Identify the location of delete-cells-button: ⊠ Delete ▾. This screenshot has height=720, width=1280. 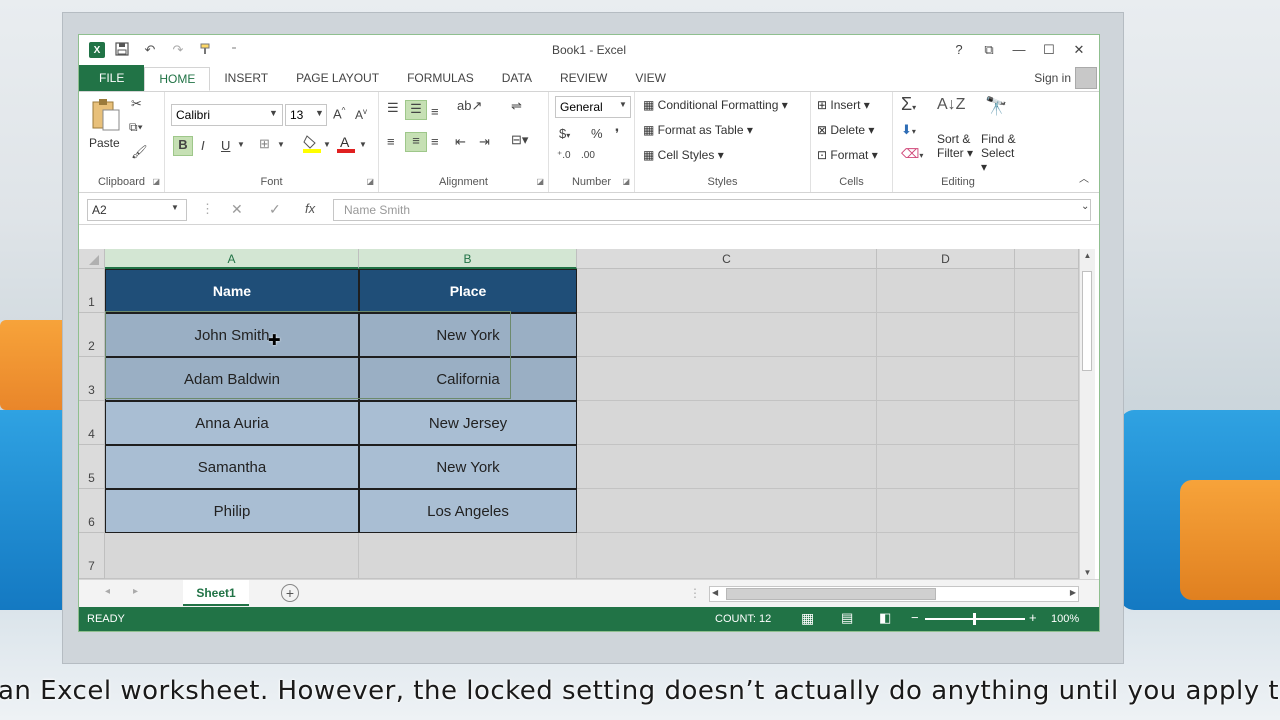
(845, 130).